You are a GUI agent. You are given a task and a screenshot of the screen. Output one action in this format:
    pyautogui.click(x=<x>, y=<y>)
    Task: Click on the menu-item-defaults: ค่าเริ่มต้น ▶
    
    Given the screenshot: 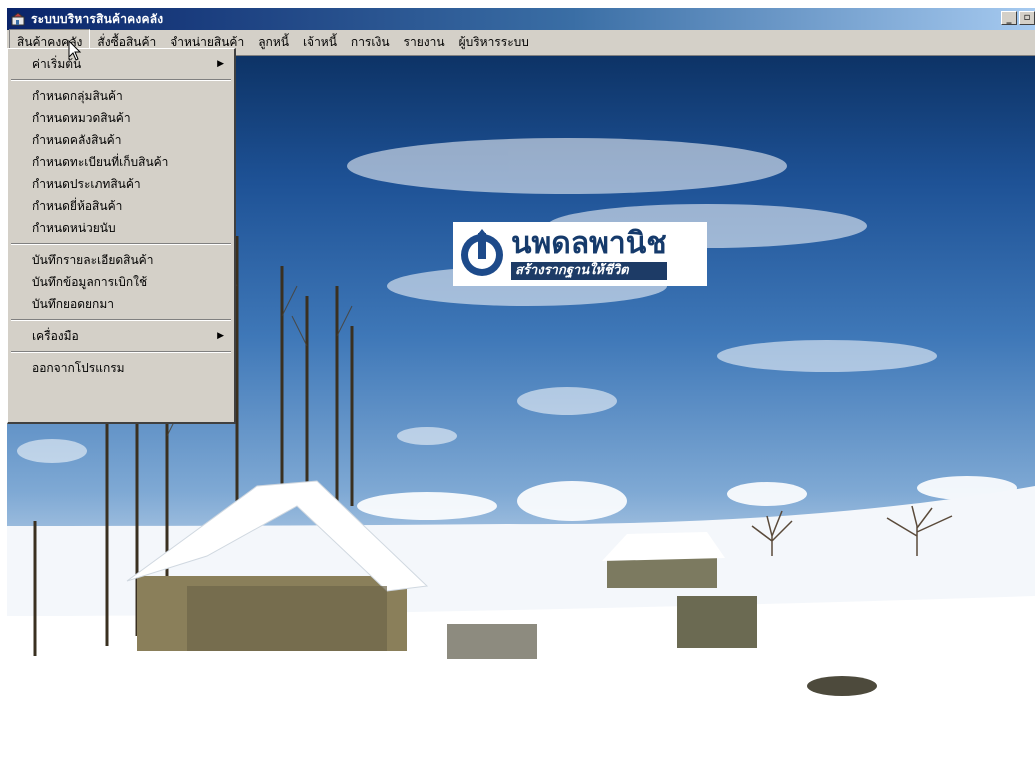 What is the action you would take?
    pyautogui.click(x=121, y=64)
    